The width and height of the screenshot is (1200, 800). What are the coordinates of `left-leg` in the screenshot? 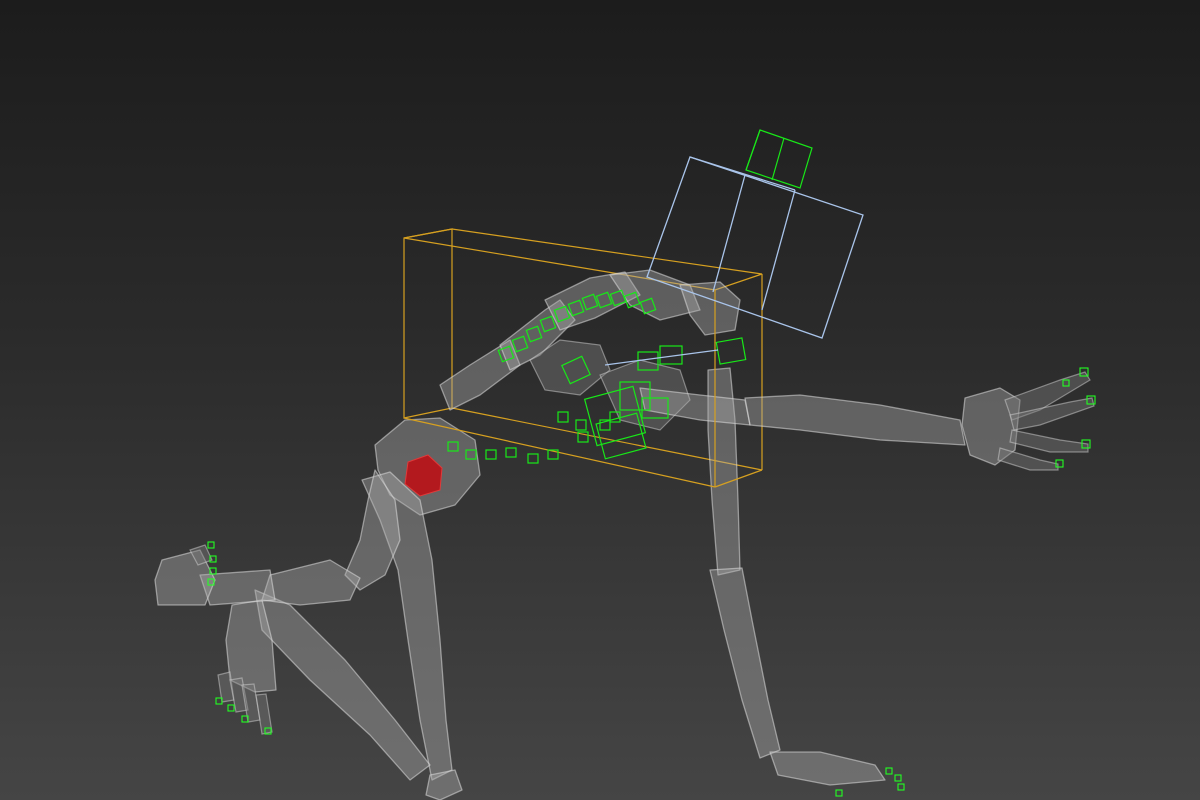 It's located at (344, 635).